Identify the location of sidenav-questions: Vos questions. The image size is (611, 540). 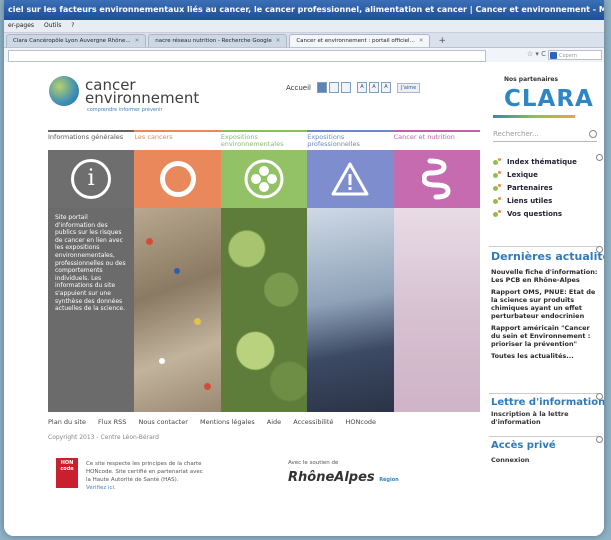
(545, 214).